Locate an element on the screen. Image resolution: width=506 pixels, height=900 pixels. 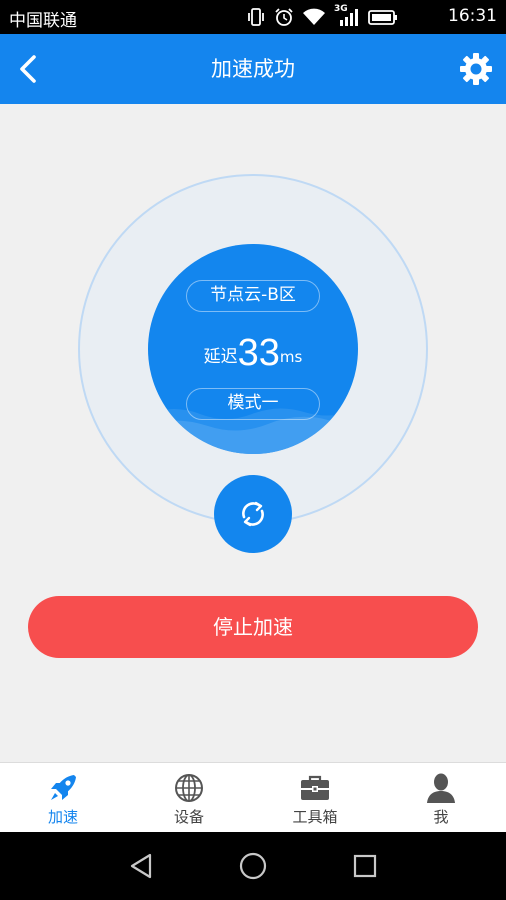
vibrate-icon is located at coordinates (256, 17).